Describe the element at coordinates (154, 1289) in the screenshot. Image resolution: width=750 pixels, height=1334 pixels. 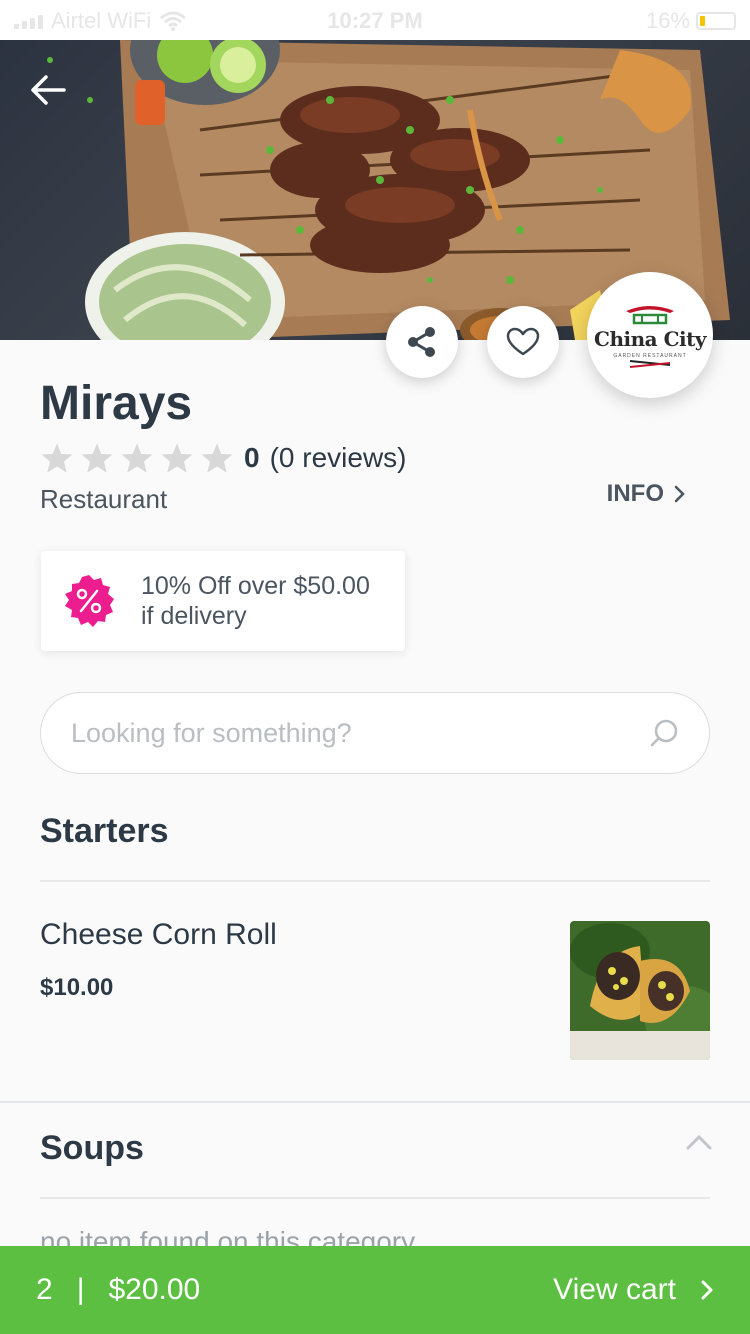
I see `cart-total: $20.00` at that location.